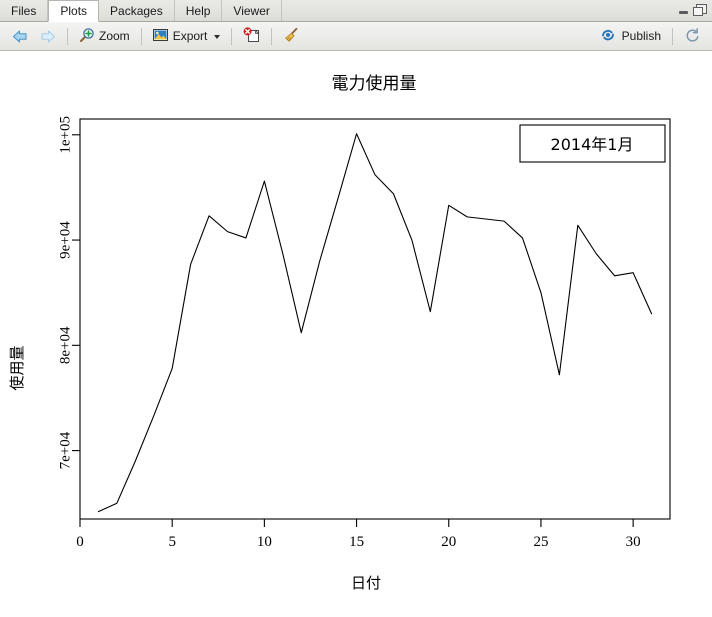  I want to click on x-axis-tick-label: 5, so click(172, 542).